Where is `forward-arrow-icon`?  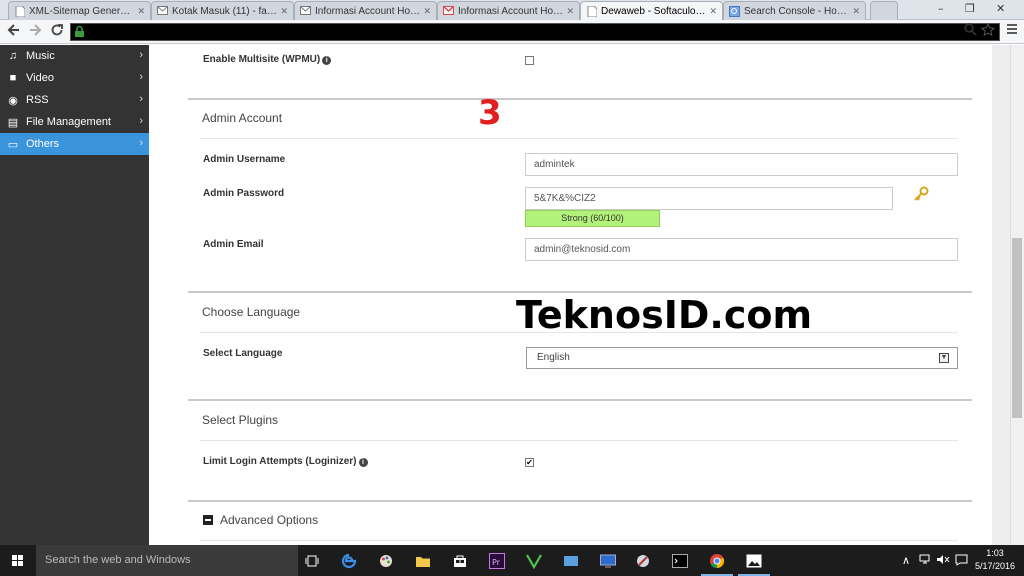
forward-arrow-icon is located at coordinates (35, 32).